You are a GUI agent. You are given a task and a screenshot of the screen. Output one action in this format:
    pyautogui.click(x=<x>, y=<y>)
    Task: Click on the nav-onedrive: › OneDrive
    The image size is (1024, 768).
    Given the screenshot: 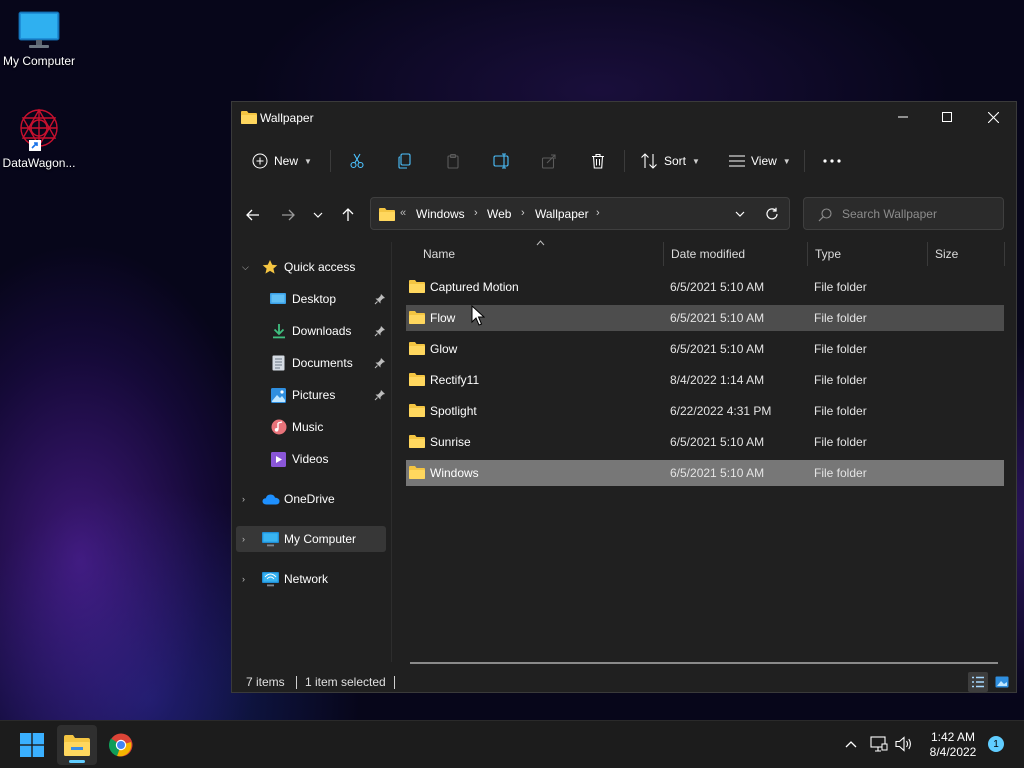 What is the action you would take?
    pyautogui.click(x=311, y=499)
    